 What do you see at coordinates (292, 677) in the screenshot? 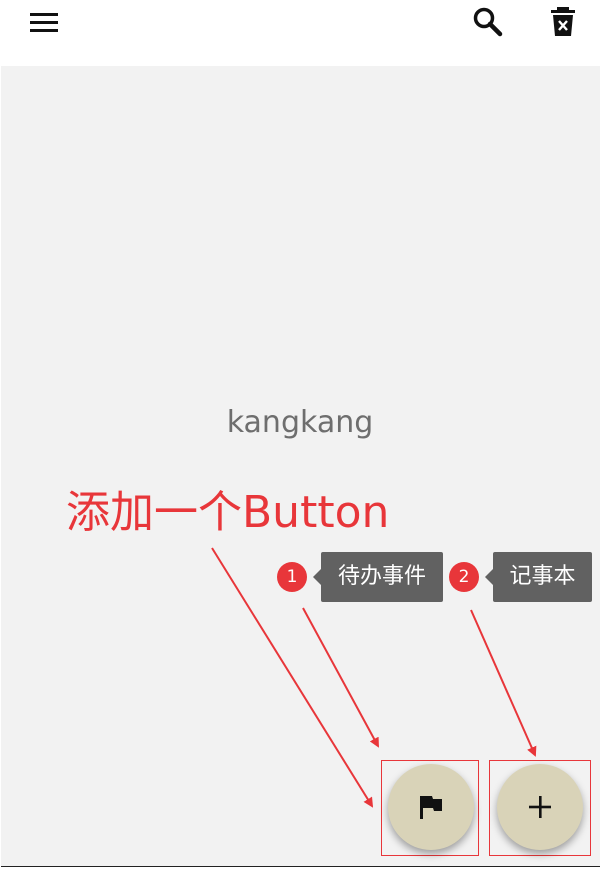
I see `arrow-title-to-todo` at bounding box center [292, 677].